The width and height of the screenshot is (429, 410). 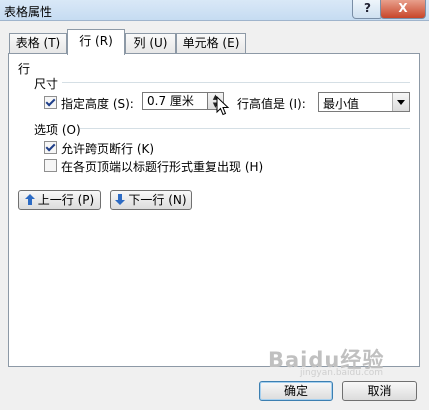 I want to click on mouse-cursor-icon, so click(x=223, y=106).